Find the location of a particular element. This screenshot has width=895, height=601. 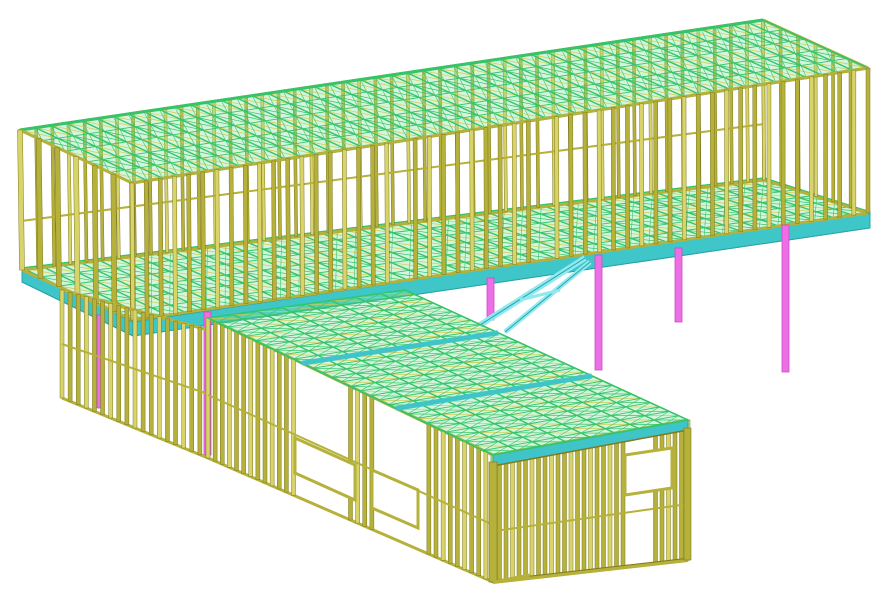

window-opening is located at coordinates (648, 471).